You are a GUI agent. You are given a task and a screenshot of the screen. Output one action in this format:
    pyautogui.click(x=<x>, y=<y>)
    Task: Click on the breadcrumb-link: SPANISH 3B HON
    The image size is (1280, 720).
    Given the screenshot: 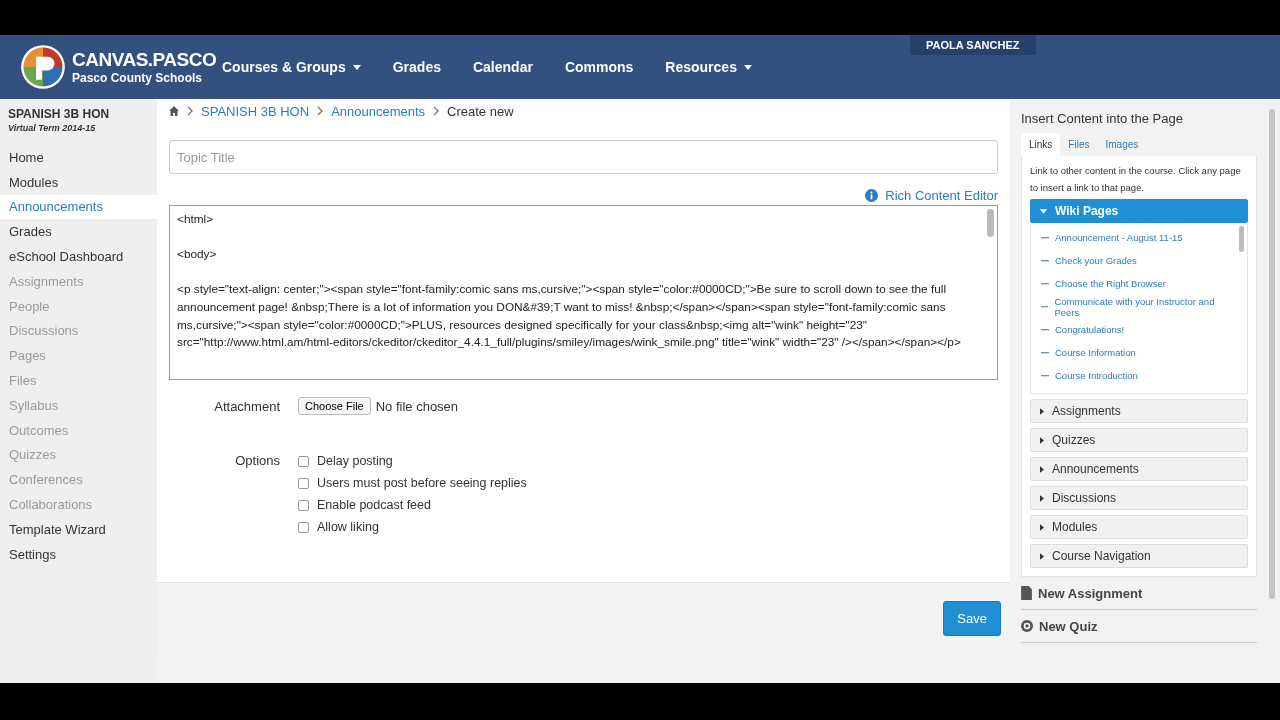 What is the action you would take?
    pyautogui.click(x=255, y=111)
    